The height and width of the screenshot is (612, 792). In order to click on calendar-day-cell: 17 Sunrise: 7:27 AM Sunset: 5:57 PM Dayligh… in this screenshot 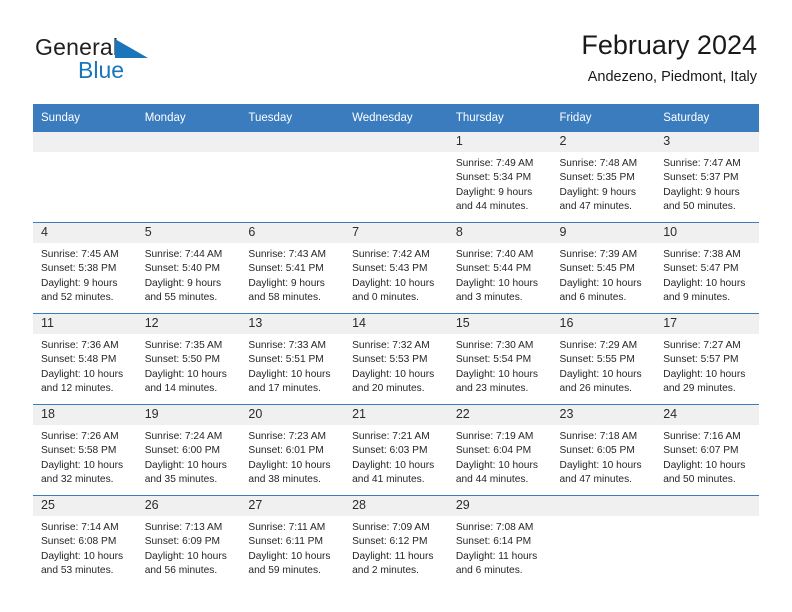, I will do `click(707, 359)`.